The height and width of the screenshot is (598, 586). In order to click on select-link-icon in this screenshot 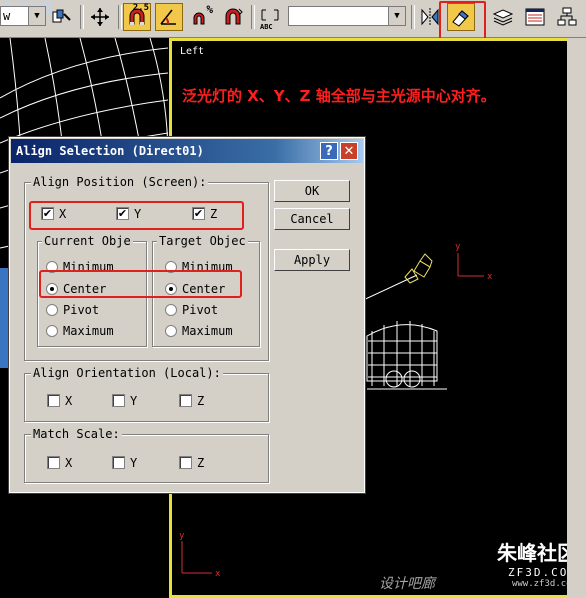, I will do `click(61, 16)`.